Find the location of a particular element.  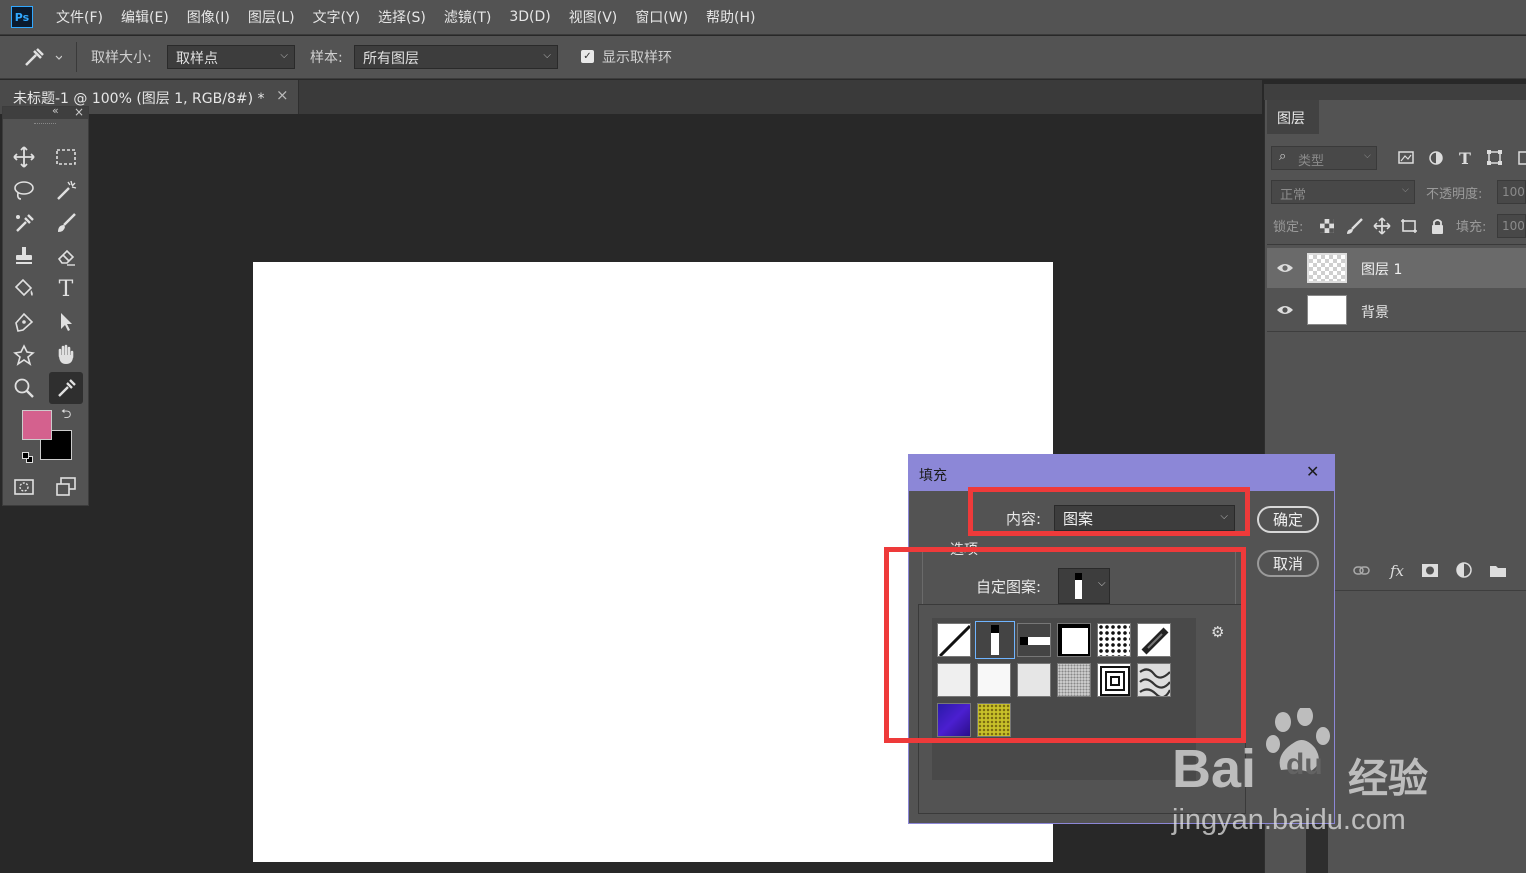

shape-filter-icon is located at coordinates (1494, 157).